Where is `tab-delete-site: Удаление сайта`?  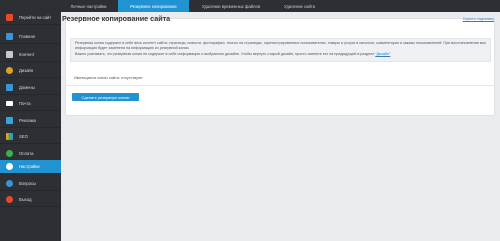 tab-delete-site: Удаление сайта is located at coordinates (299, 6).